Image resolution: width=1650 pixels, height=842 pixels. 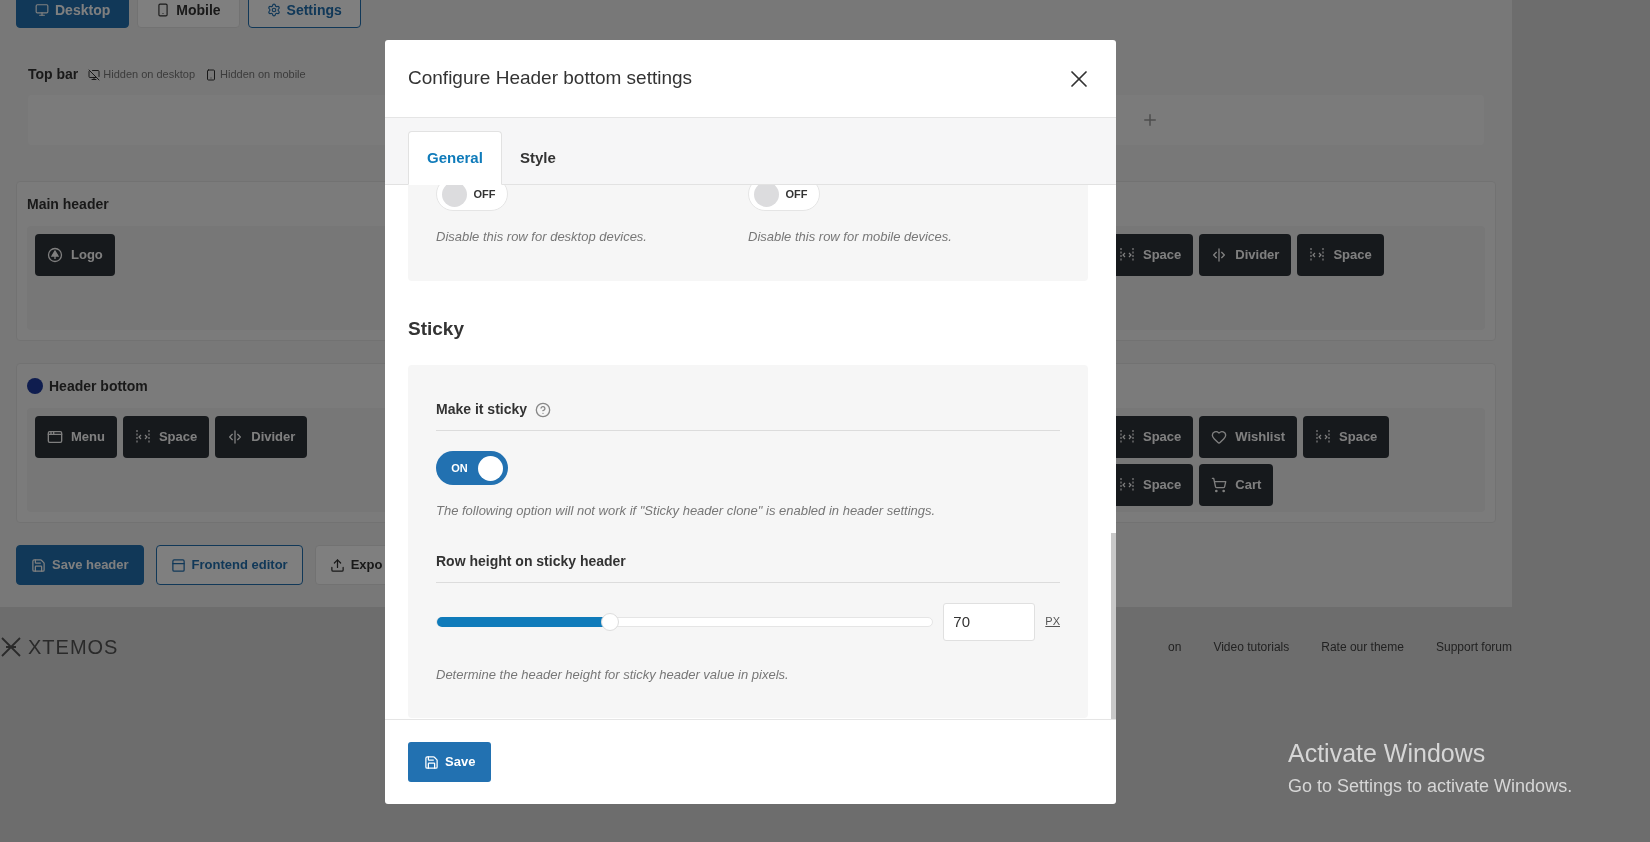 I want to click on activation-title: Activate Windows, so click(x=1387, y=753).